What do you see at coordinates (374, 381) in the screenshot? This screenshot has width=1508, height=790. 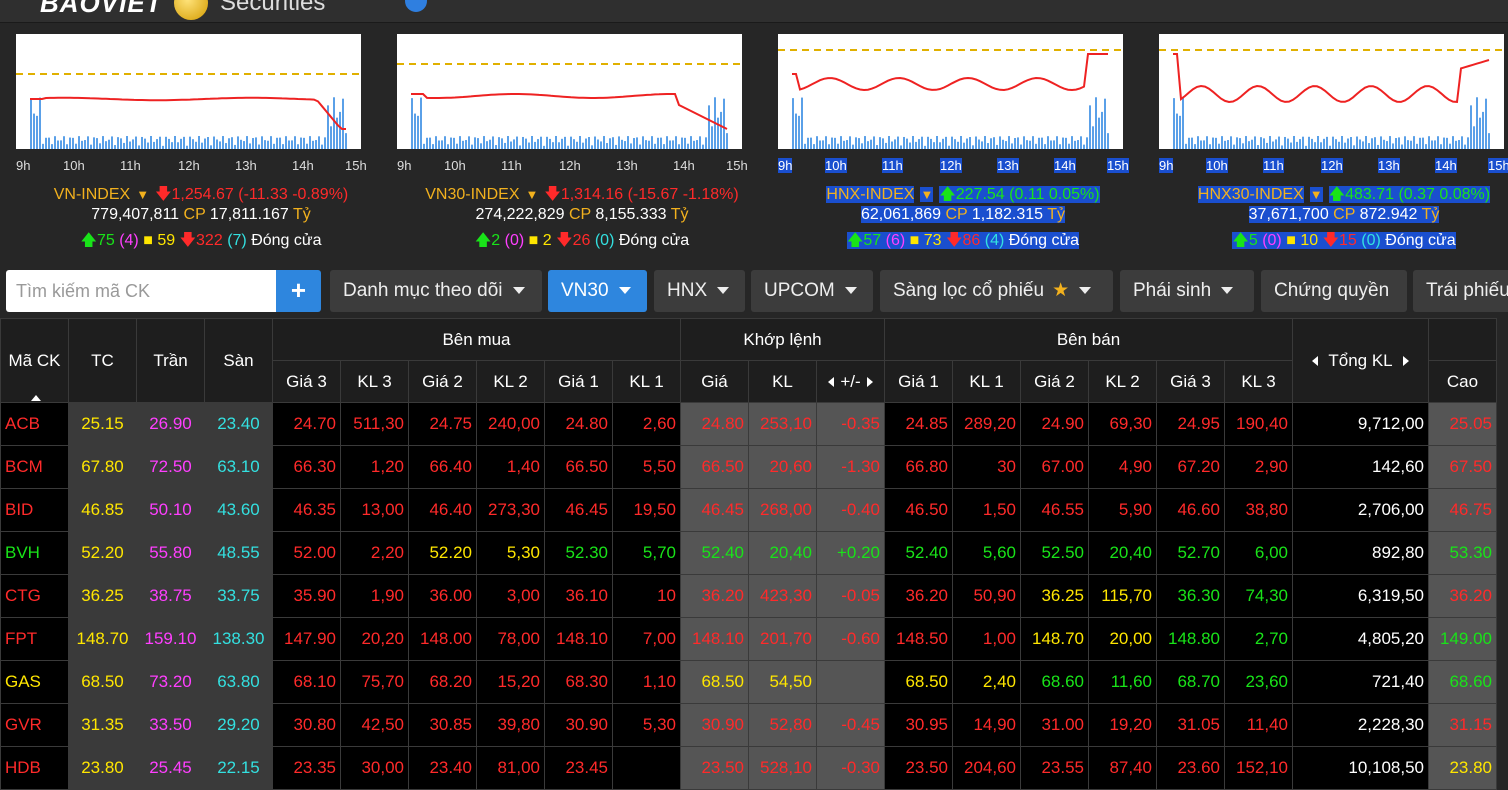 I see `col-buy-vol-3: KL 3` at bounding box center [374, 381].